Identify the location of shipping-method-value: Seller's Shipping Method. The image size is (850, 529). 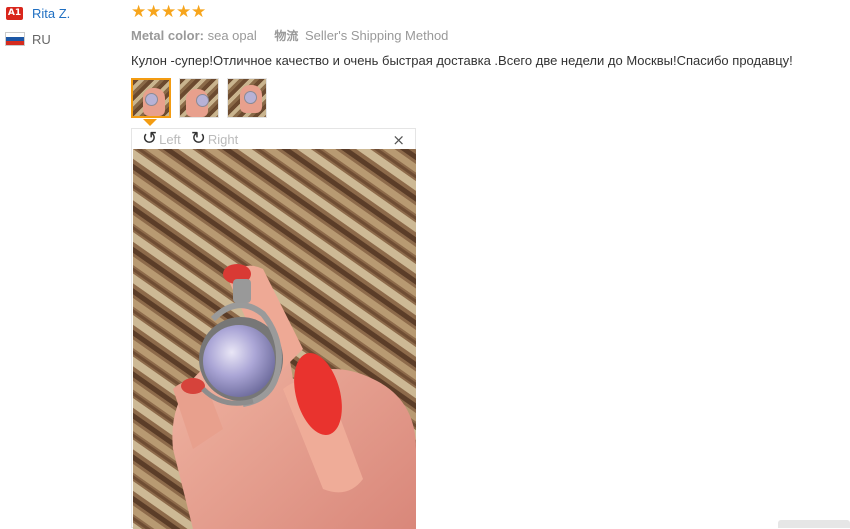
(377, 35).